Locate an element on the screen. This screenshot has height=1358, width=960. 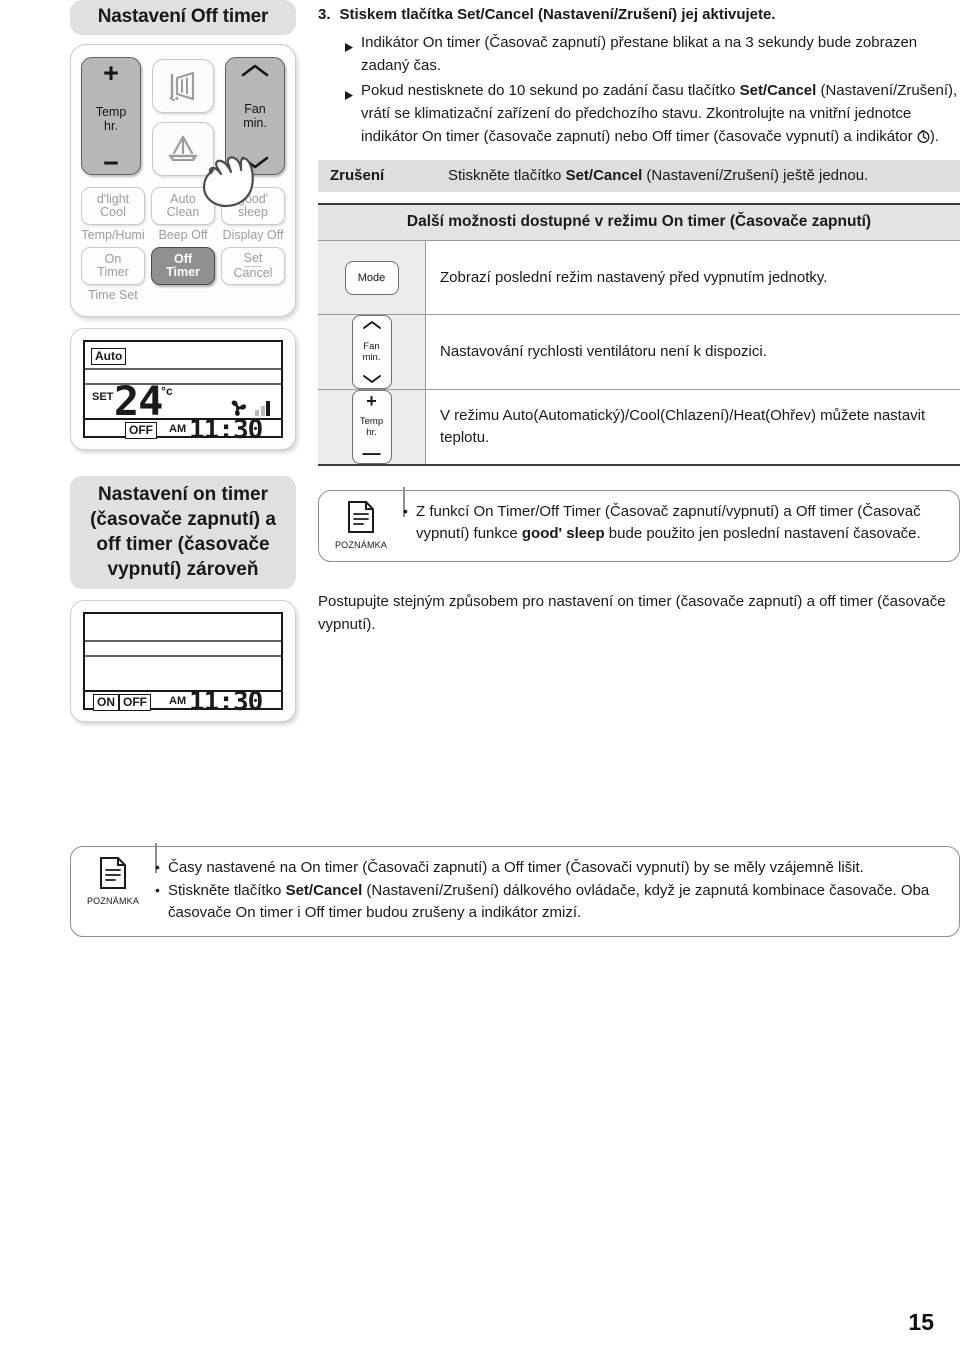
lcd2-meridiem: AM is located at coordinates (178, 701).